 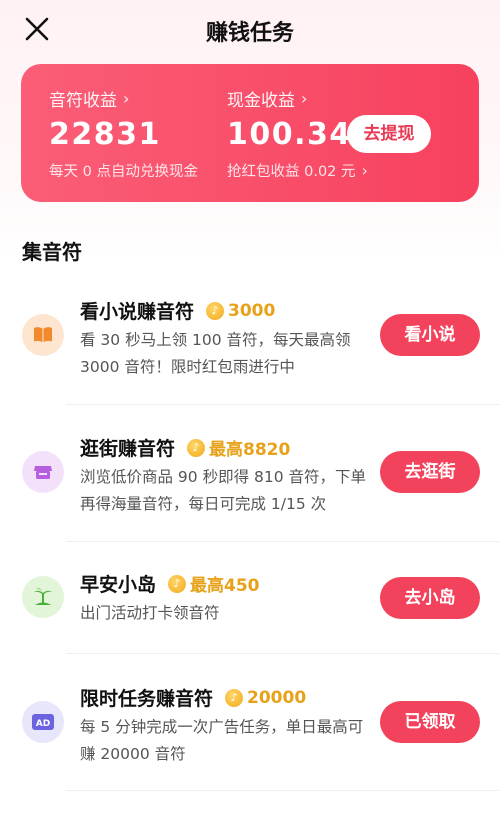 What do you see at coordinates (430, 598) in the screenshot?
I see `go-island-button: 去小岛` at bounding box center [430, 598].